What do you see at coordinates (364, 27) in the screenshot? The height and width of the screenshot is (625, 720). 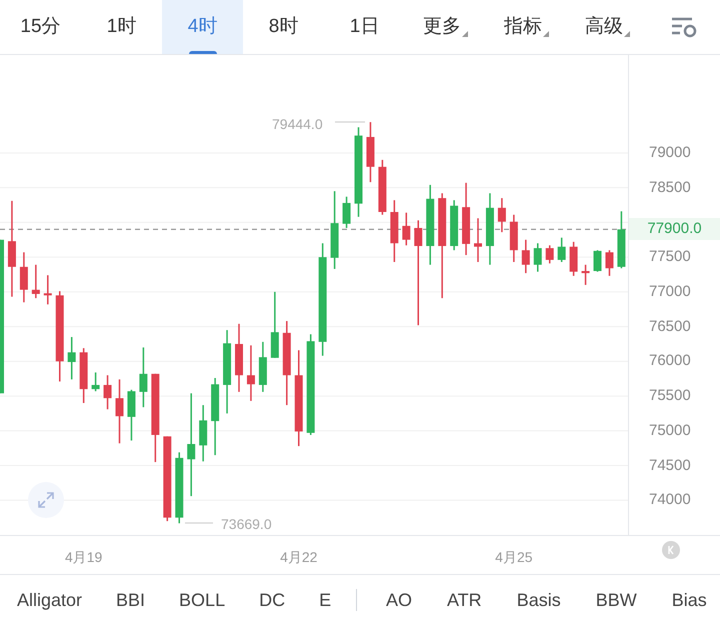 I see `timeframe-tab: 1日` at bounding box center [364, 27].